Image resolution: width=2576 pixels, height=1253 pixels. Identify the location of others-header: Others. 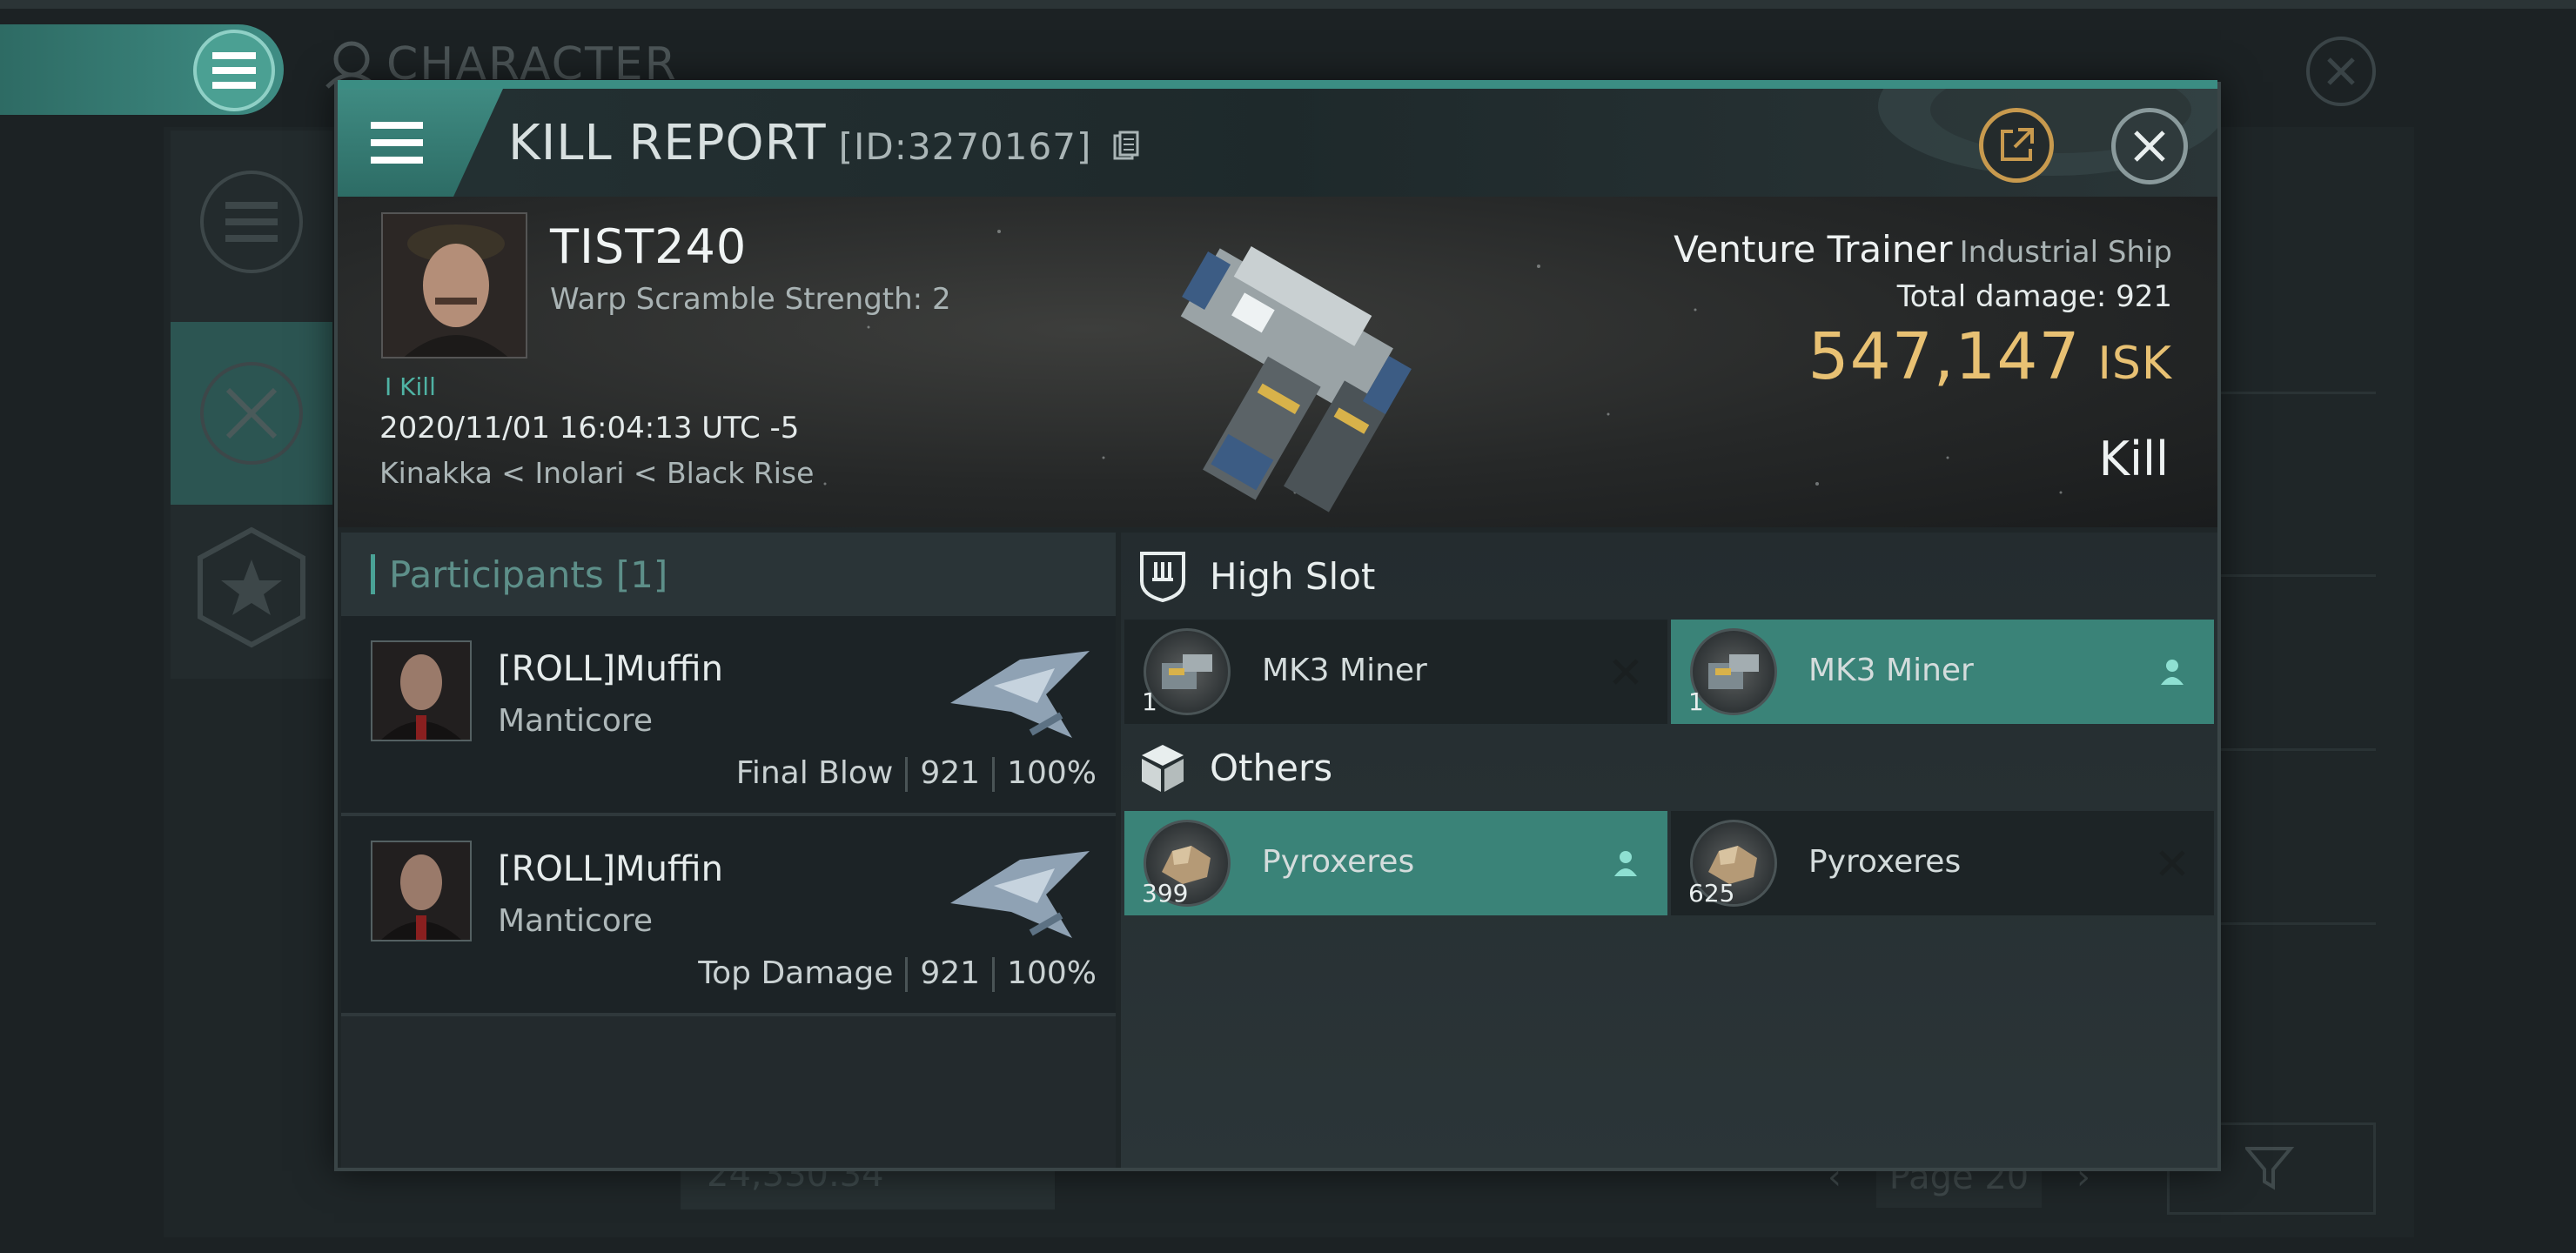
(1235, 767).